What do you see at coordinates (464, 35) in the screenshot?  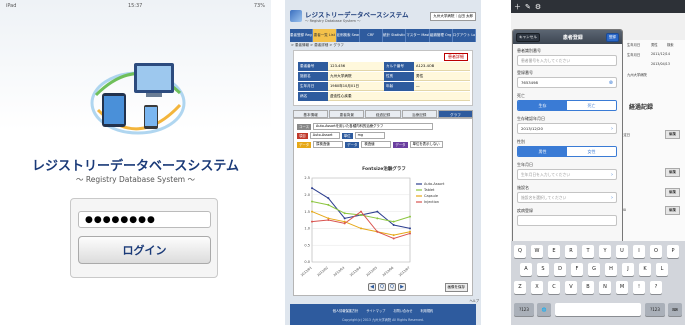 I see `nav-logout: ログアウト Logout` at bounding box center [464, 35].